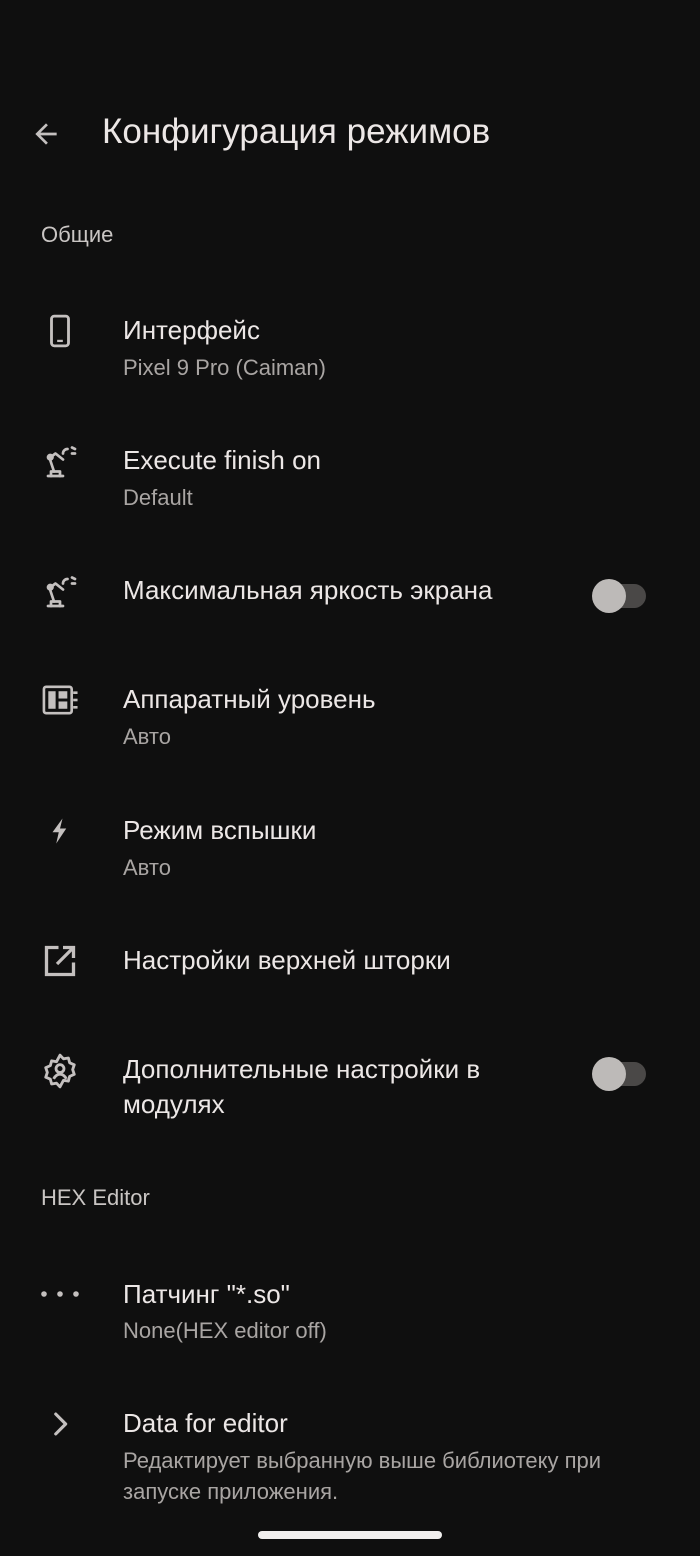 The image size is (700, 1556). What do you see at coordinates (350, 725) in the screenshot?
I see `setting-hardware-level: Аппаратный уровень Авто` at bounding box center [350, 725].